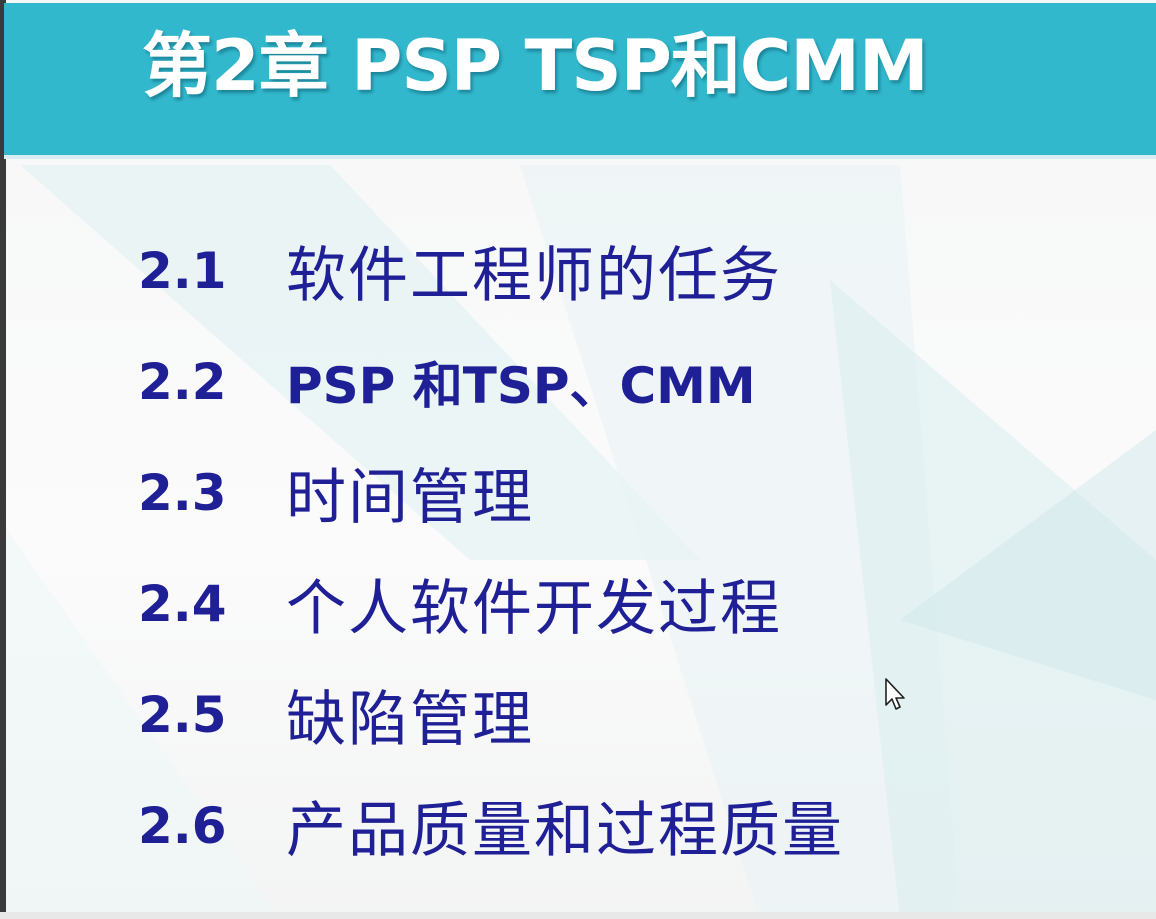 The image size is (1156, 919). I want to click on toc-label: 个人软件开发过程, so click(534, 609).